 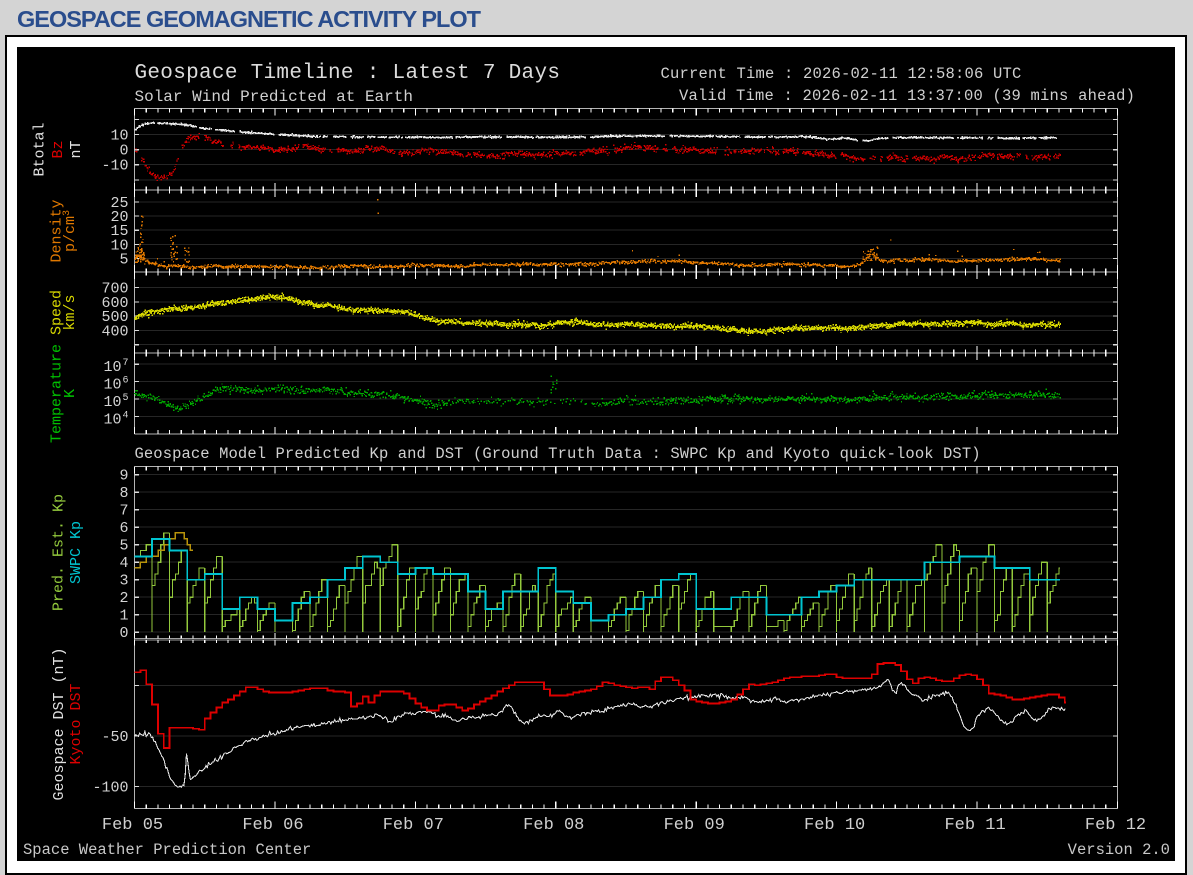 What do you see at coordinates (114, 737) in the screenshot?
I see `svg-text: -50` at bounding box center [114, 737].